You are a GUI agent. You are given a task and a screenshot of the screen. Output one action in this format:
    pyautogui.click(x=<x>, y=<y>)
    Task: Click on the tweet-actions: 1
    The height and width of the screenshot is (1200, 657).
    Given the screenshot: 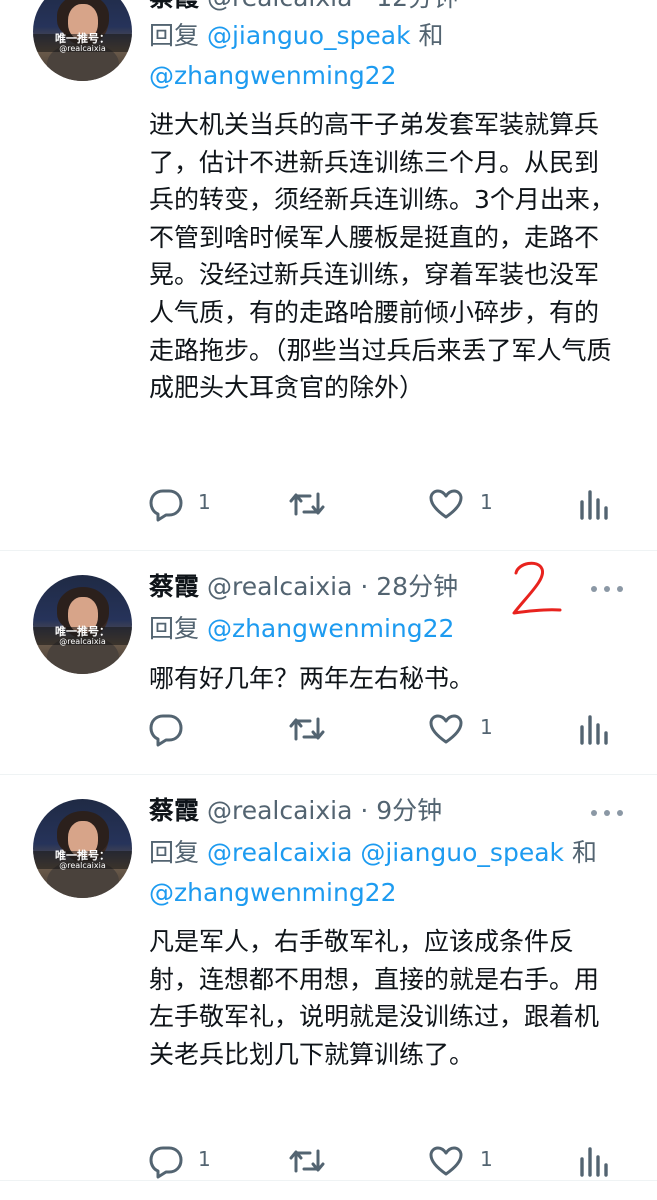 What is the action you would take?
    pyautogui.click(x=328, y=729)
    